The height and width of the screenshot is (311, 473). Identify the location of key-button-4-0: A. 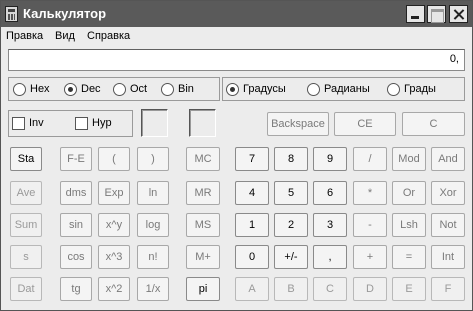
(252, 289).